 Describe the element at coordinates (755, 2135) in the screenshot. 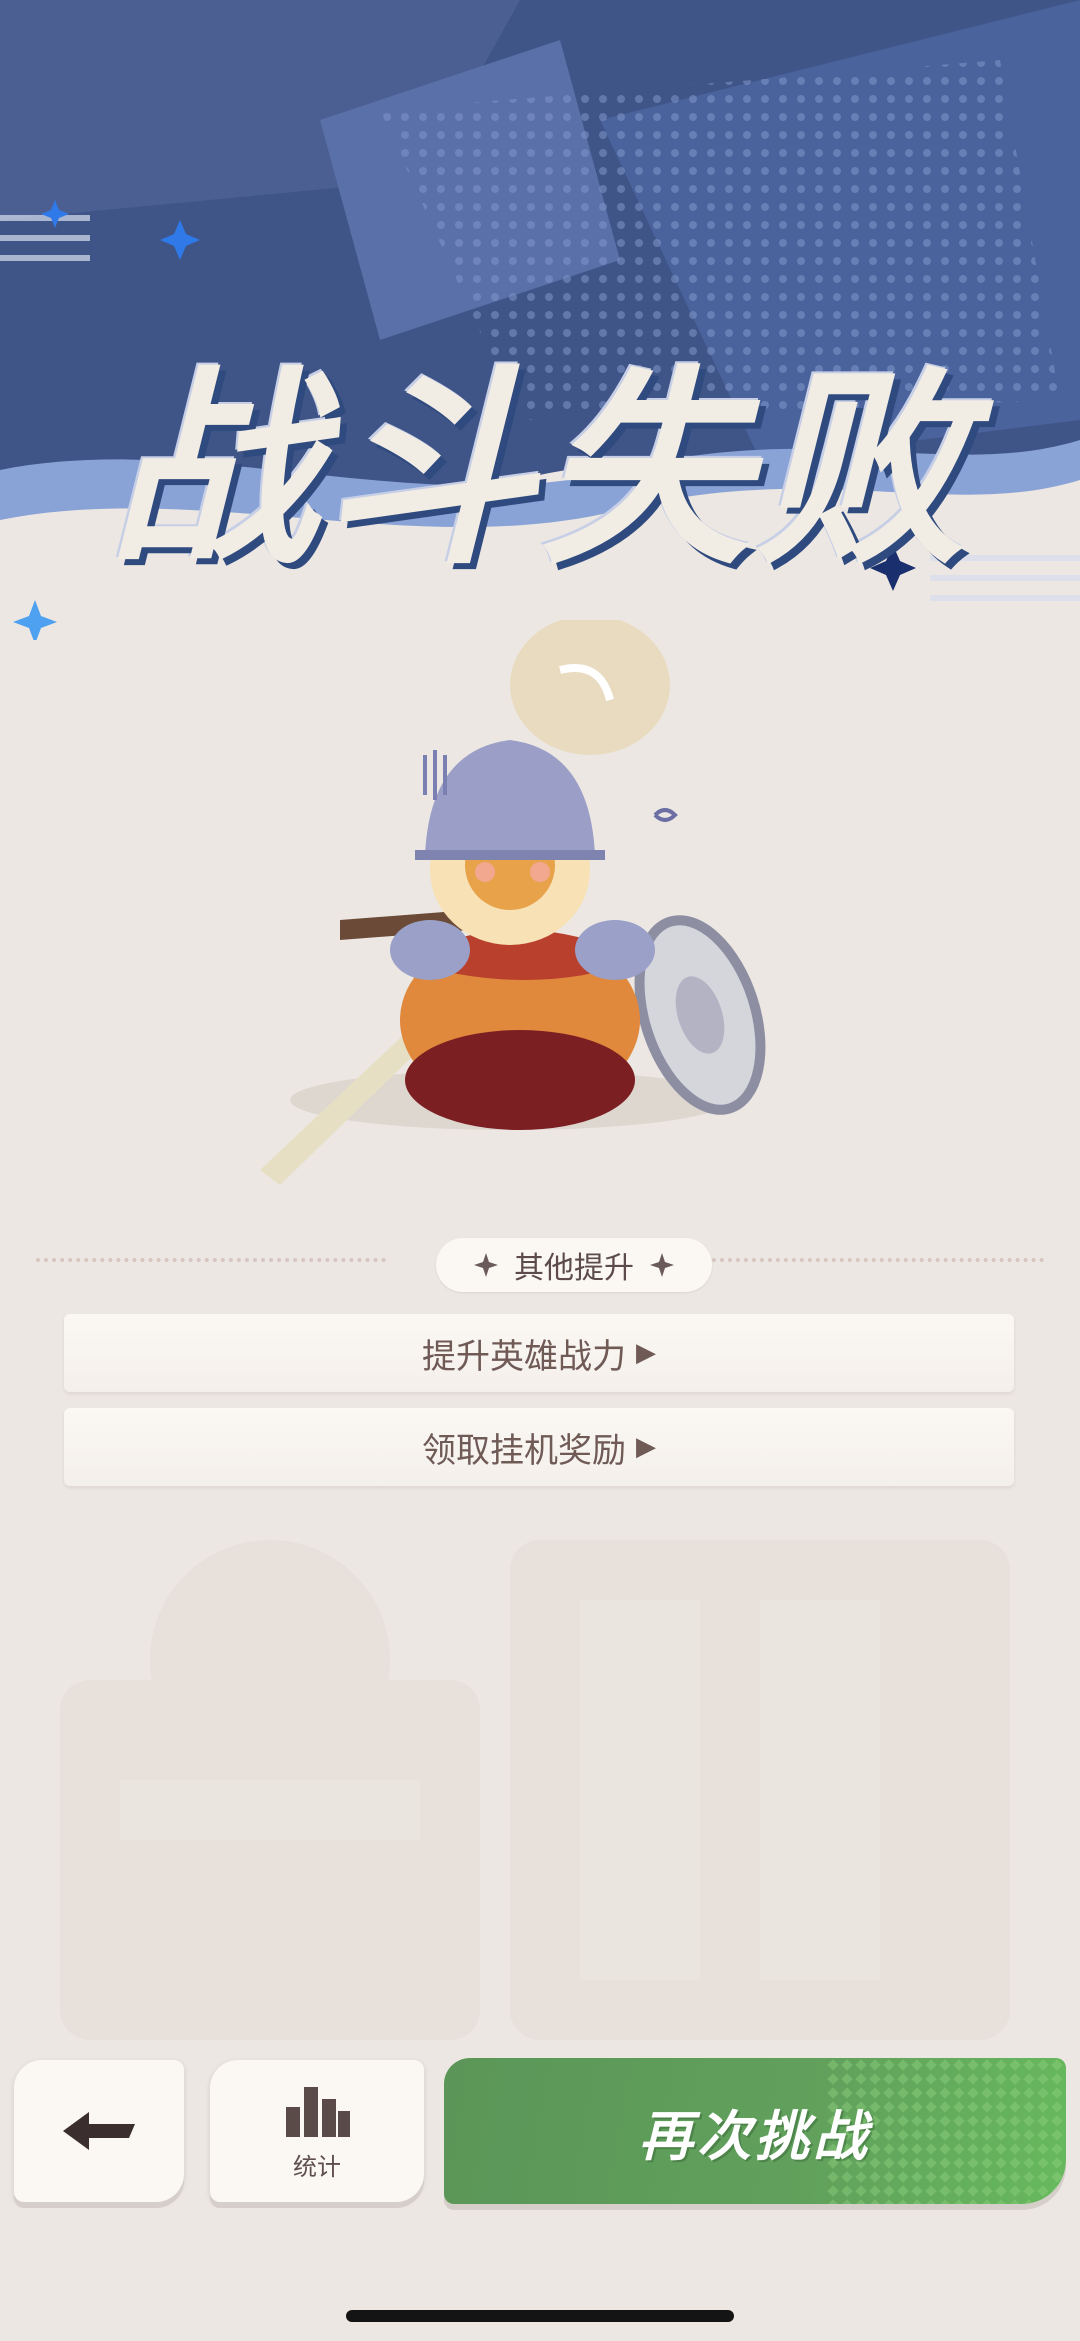

I see `retry-label: 再次挑战` at that location.